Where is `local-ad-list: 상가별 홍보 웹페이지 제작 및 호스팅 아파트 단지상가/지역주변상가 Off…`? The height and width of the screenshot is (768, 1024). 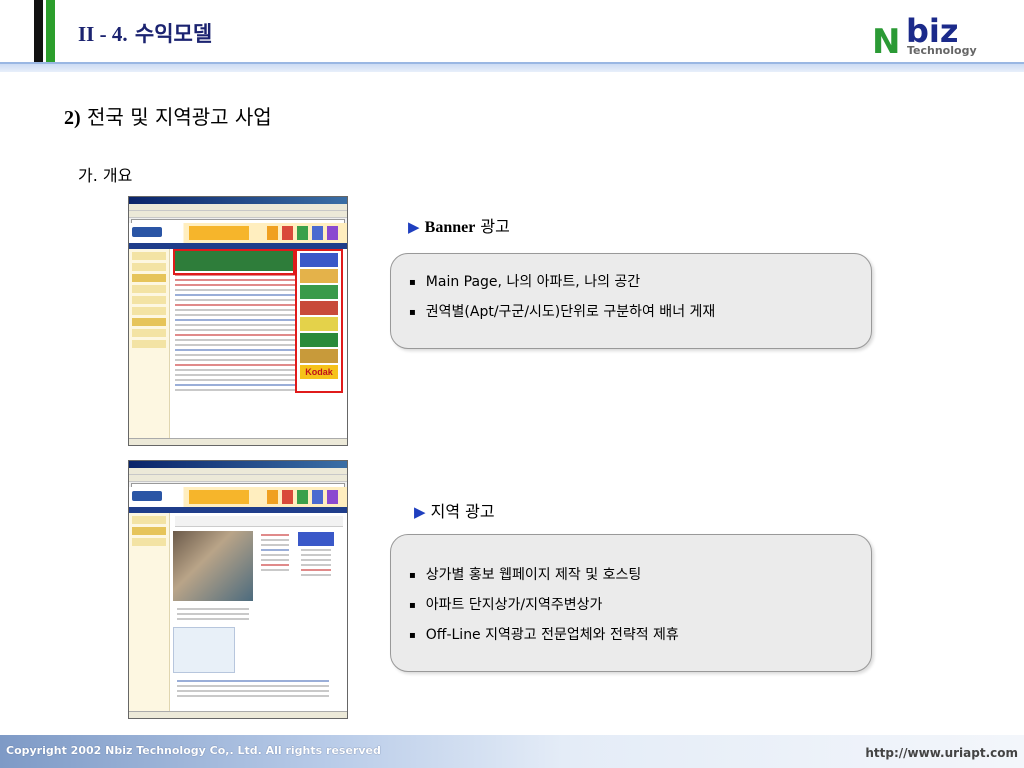 local-ad-list: 상가별 홍보 웹페이지 제작 및 호스팅 아파트 단지상가/지역주변상가 Off… is located at coordinates (544, 606).